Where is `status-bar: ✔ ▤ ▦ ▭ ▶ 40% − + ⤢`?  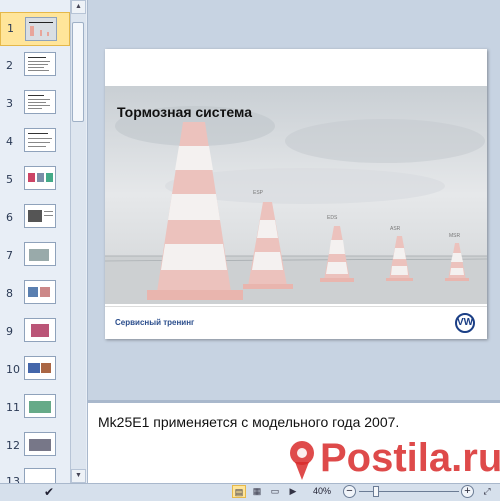
status-bar: ✔ ▤ ▦ ▭ ▶ 40% − + ⤢ is located at coordinates (250, 492).